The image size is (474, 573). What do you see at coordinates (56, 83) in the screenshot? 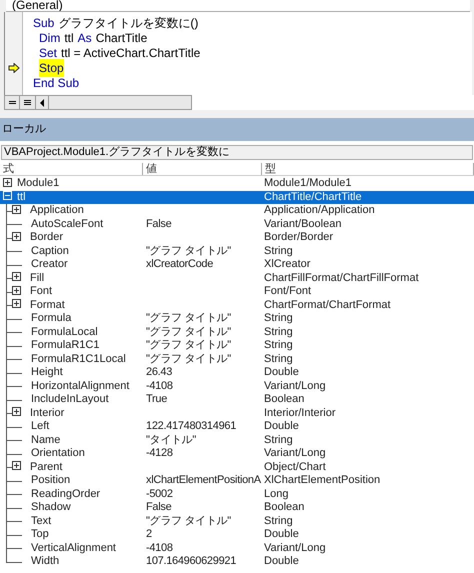
I see `code-line: End Sub` at bounding box center [56, 83].